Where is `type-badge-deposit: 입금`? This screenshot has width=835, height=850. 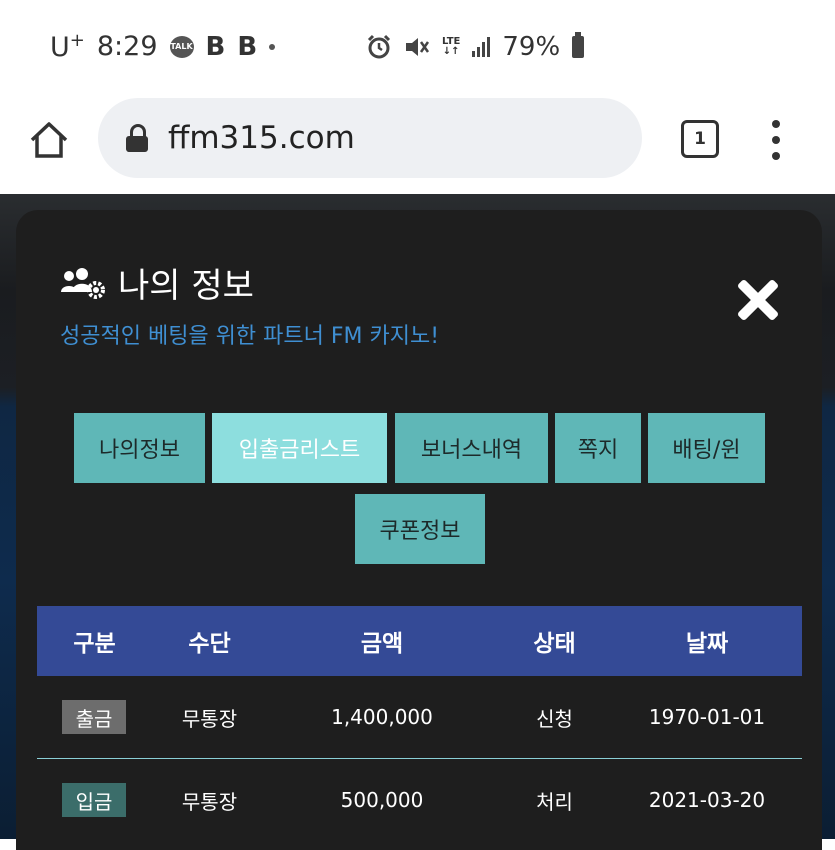
type-badge-deposit: 입금 is located at coordinates (94, 800).